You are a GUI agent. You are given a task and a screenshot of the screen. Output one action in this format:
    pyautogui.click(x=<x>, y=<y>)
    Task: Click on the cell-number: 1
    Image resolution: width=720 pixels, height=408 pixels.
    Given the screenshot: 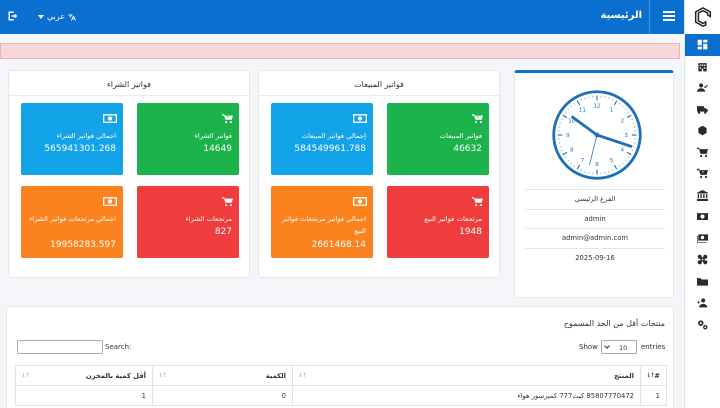 What is the action you would take?
    pyautogui.click(x=653, y=395)
    